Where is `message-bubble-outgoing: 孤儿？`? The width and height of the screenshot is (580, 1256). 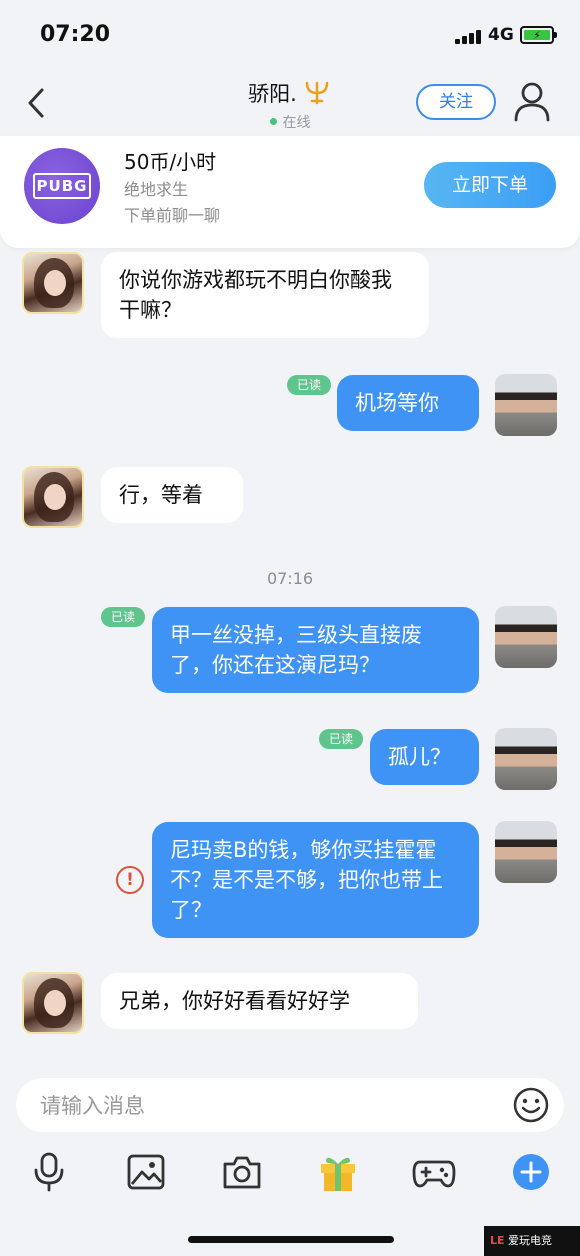 message-bubble-outgoing: 孤儿？ is located at coordinates (424, 757).